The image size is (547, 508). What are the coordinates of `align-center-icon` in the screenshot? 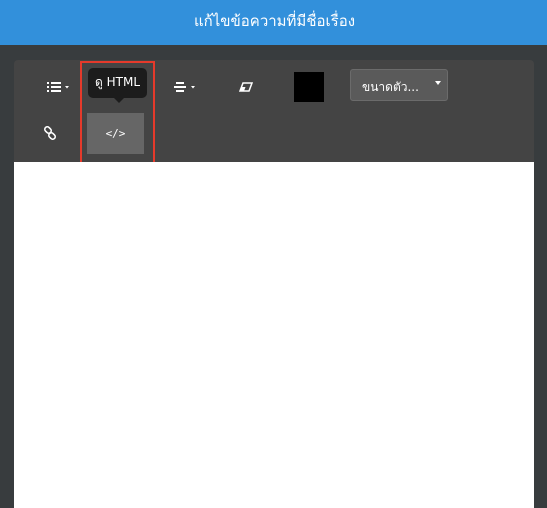 It's located at (184, 87).